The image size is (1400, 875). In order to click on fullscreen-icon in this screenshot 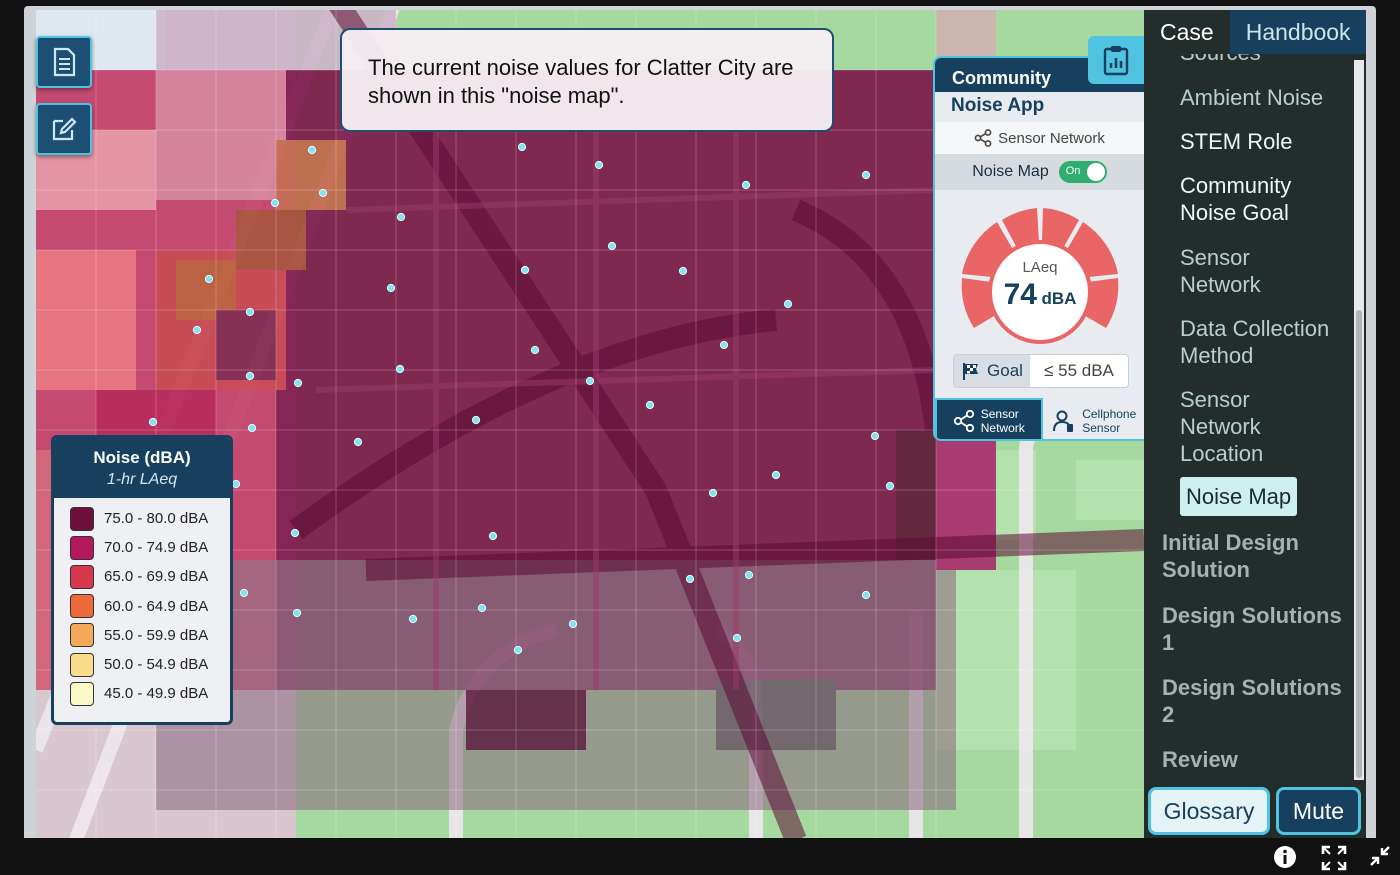, I will do `click(1334, 858)`.